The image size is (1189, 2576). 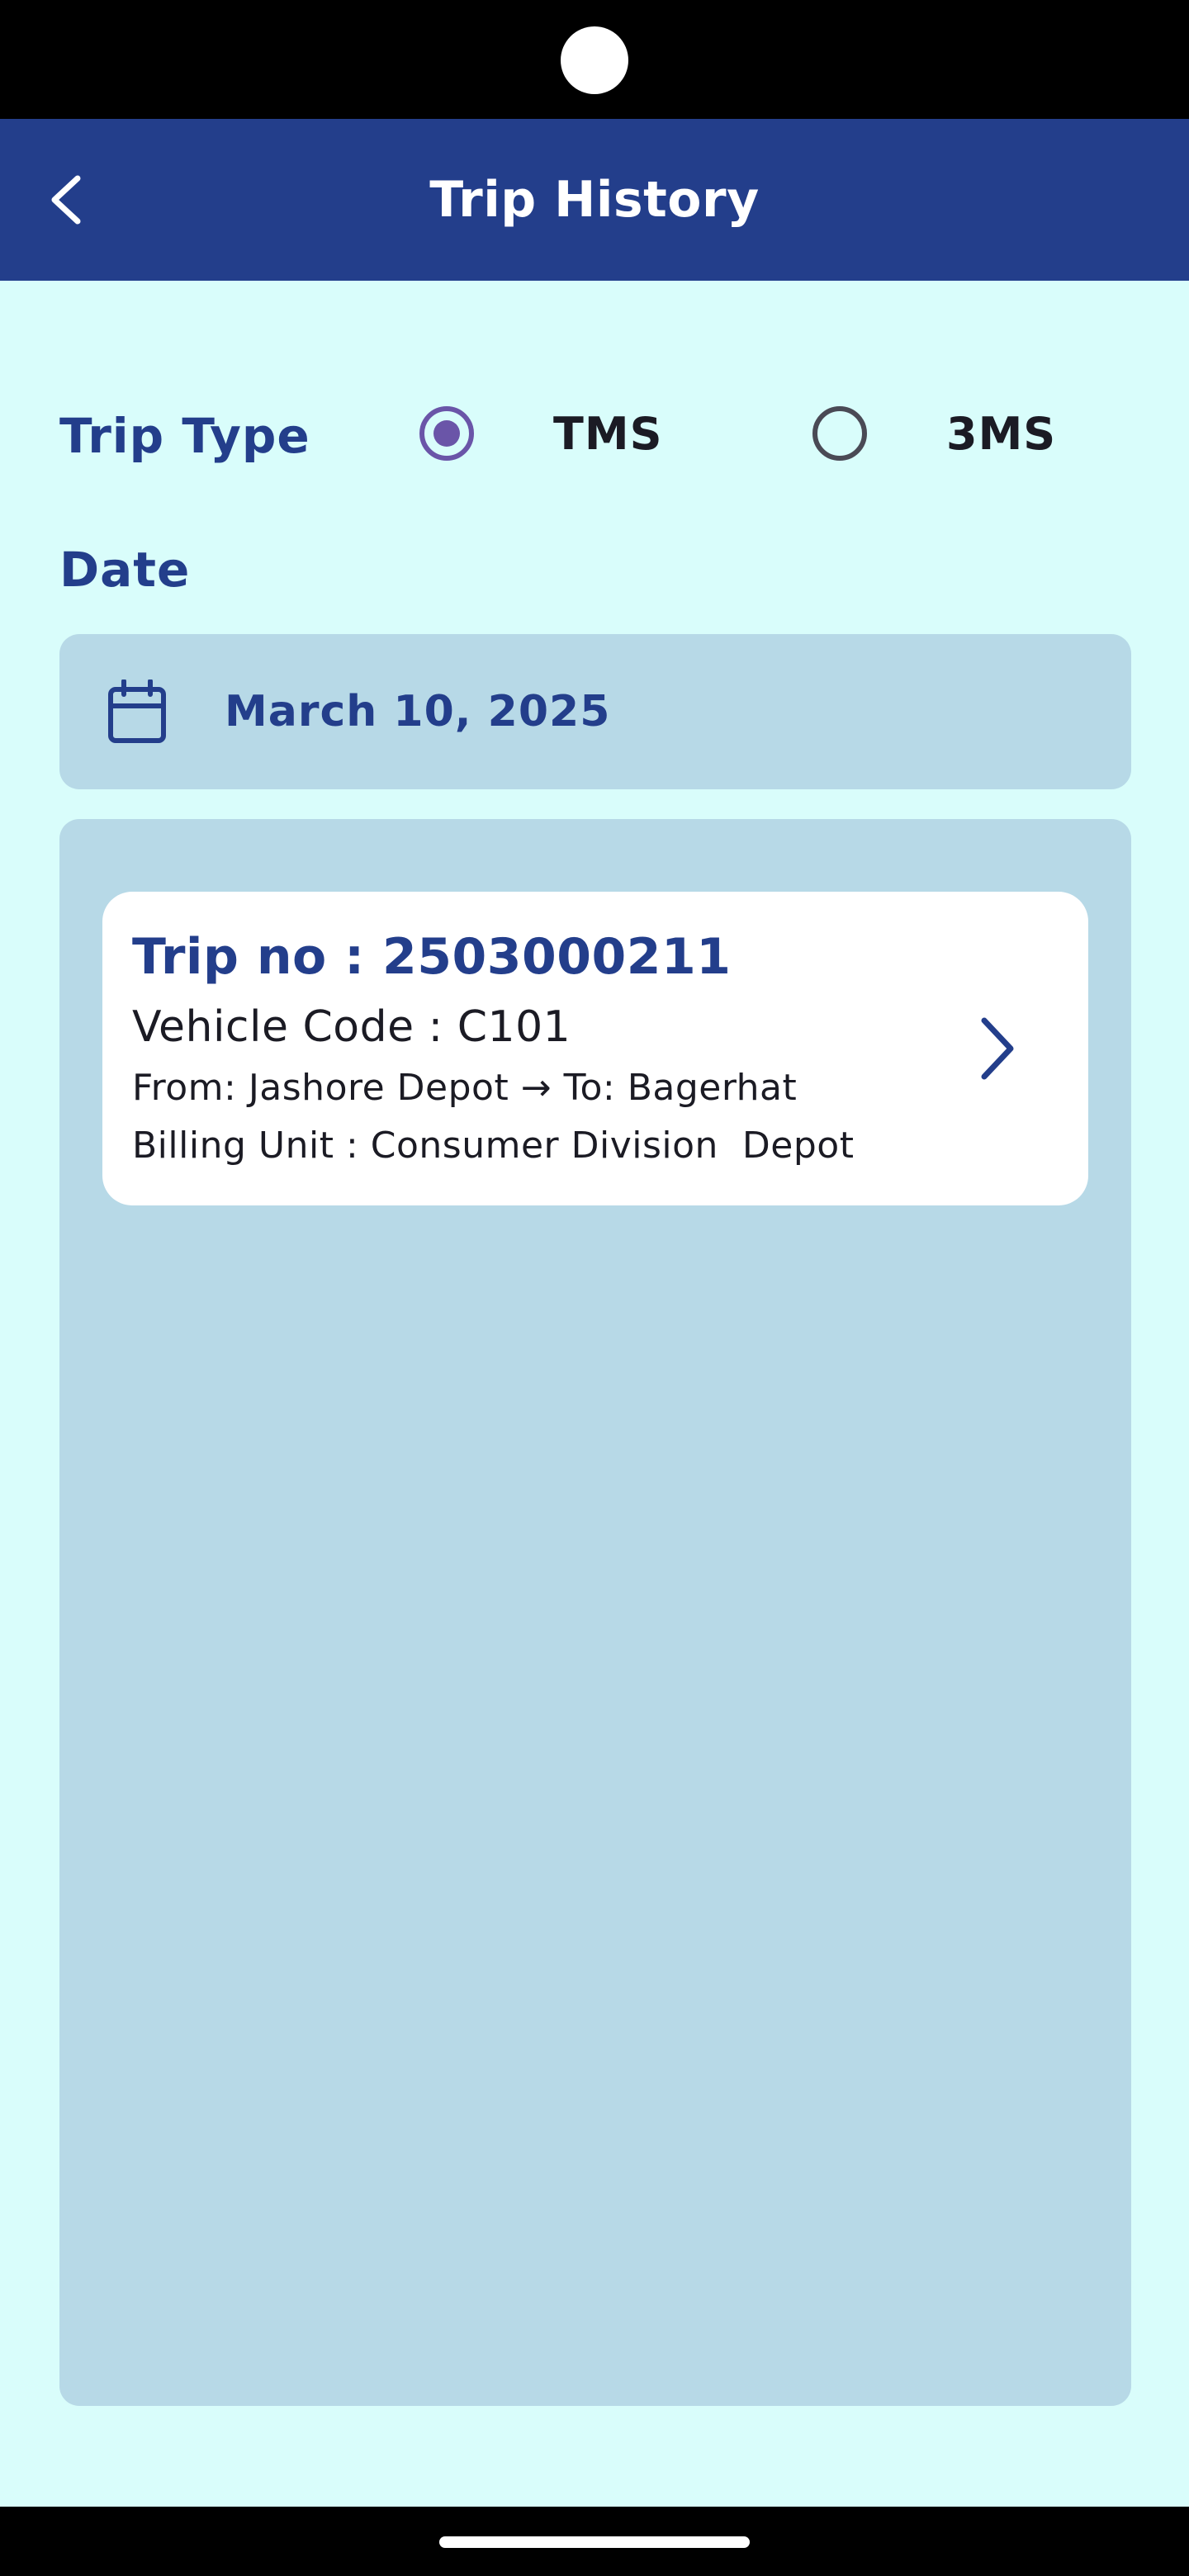 I want to click on front-camera, so click(x=594, y=60).